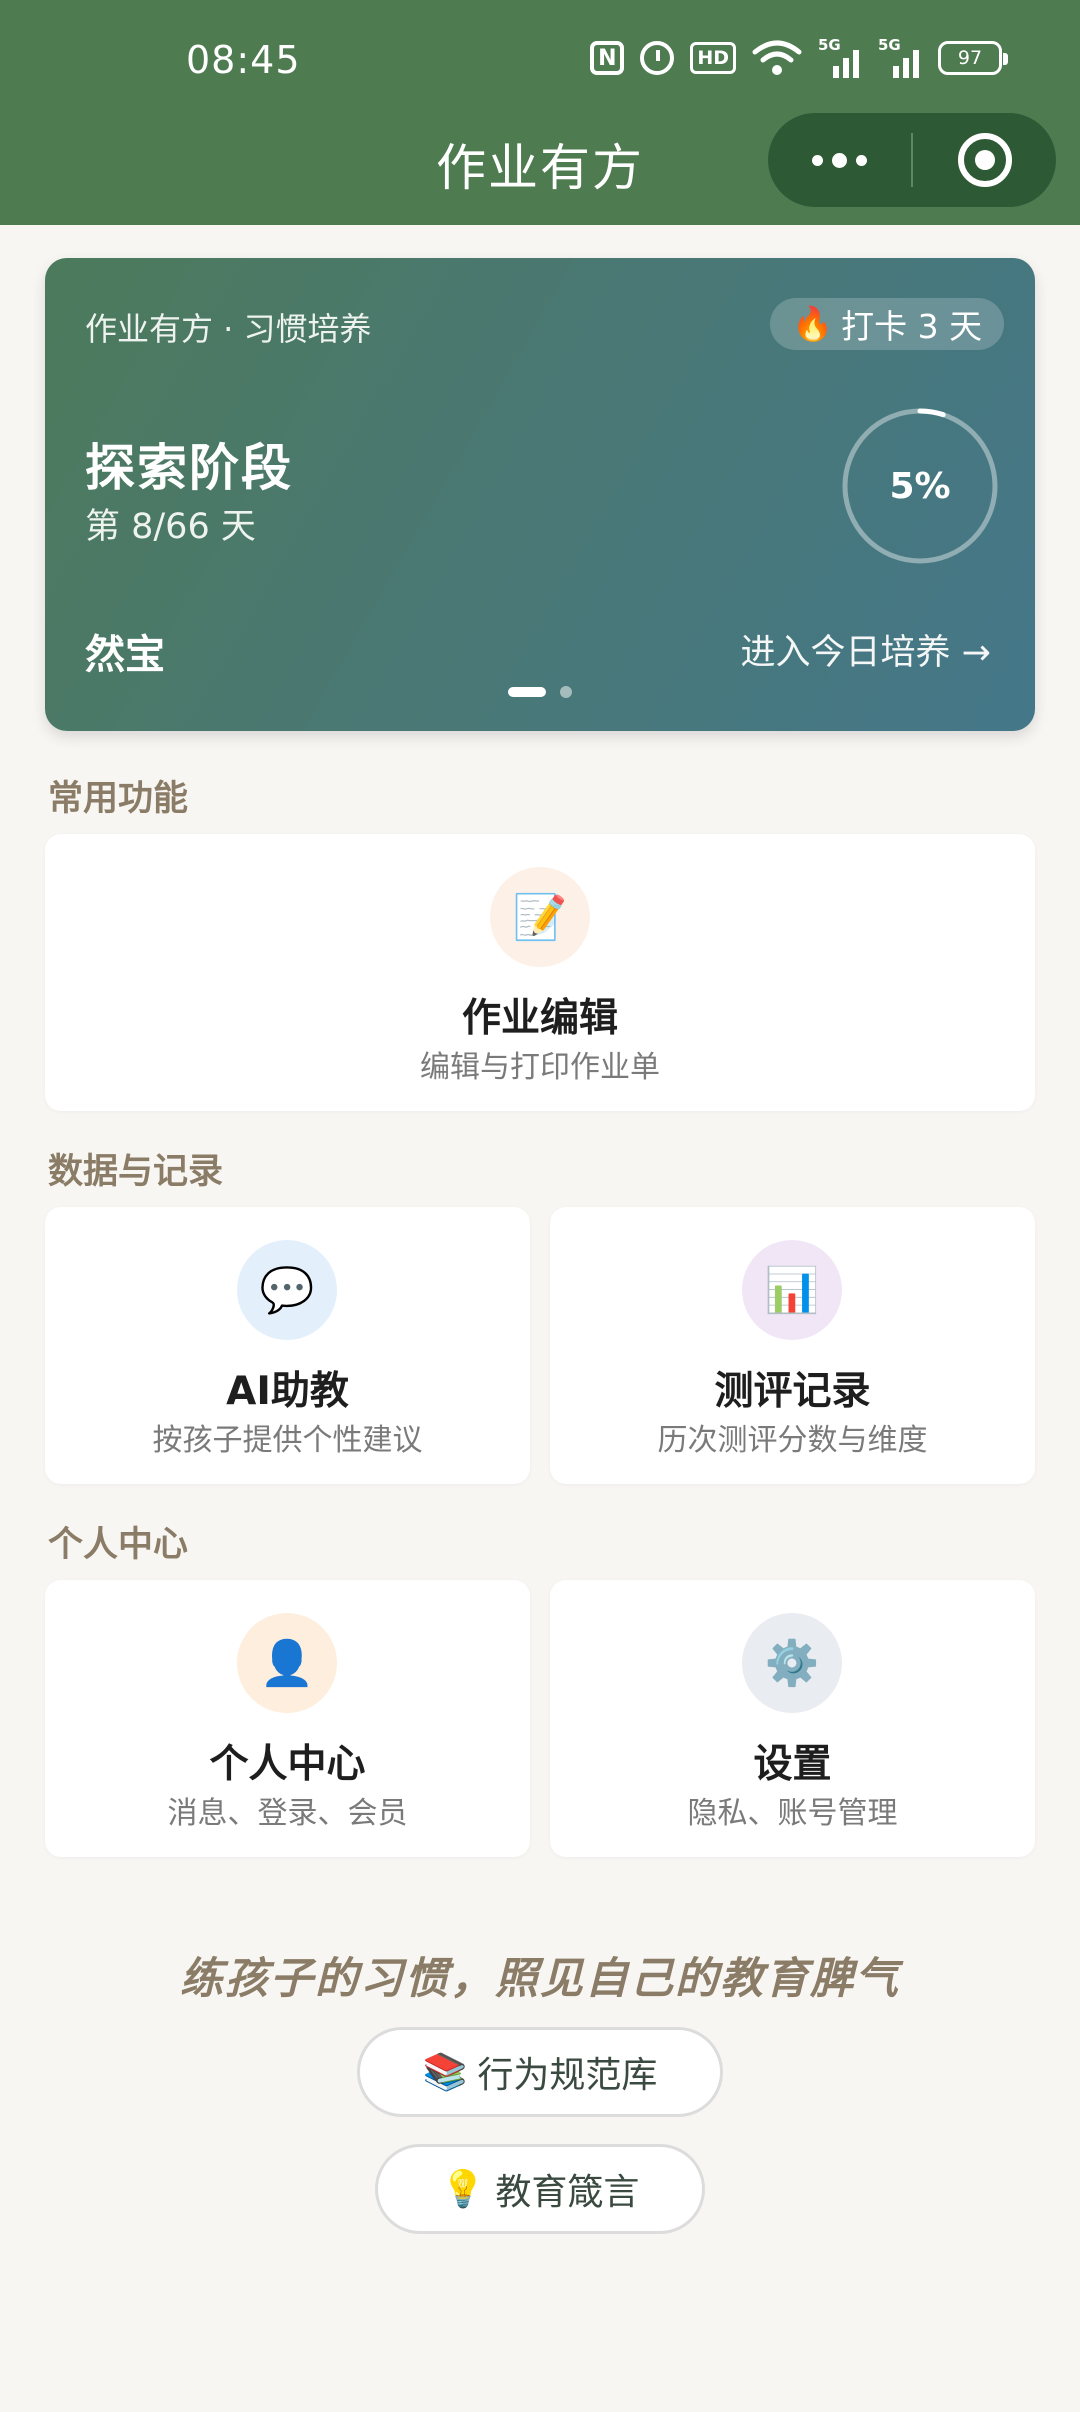 Image resolution: width=1080 pixels, height=2412 pixels. Describe the element at coordinates (125, 655) in the screenshot. I see `child-name: 然宝` at that location.